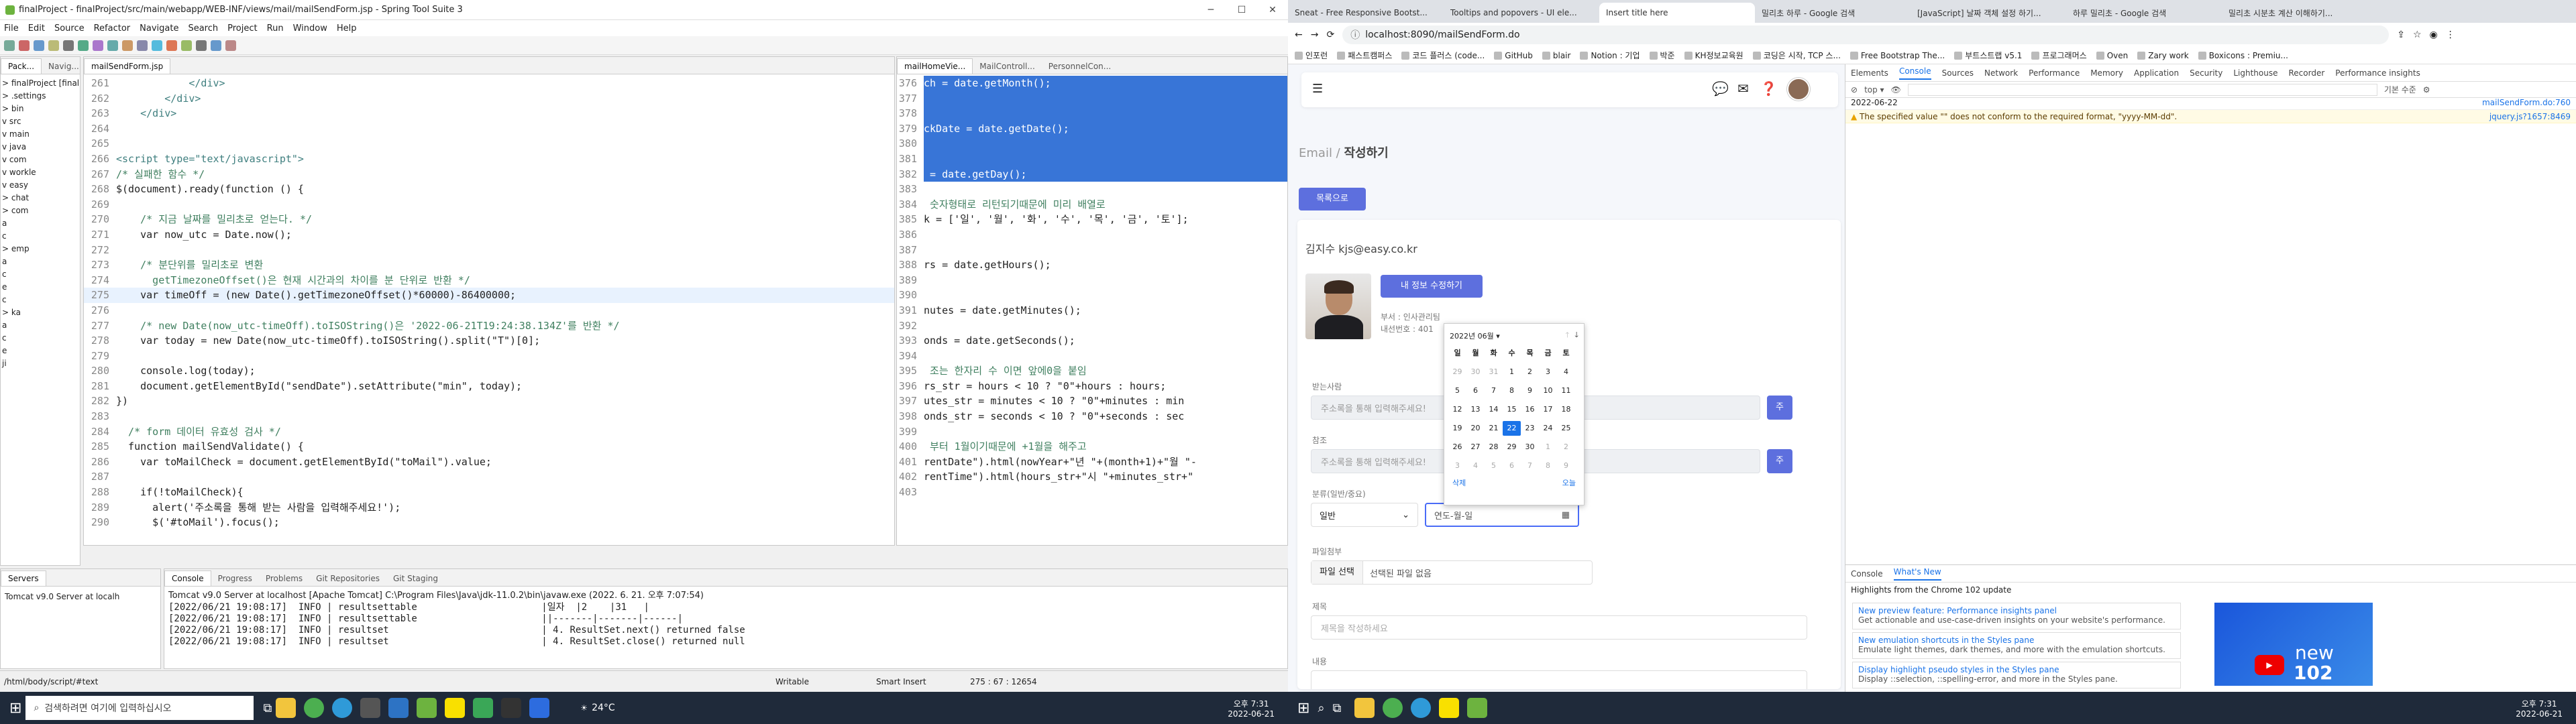  Describe the element at coordinates (242, 28) in the screenshot. I see `menu-item-project: Project` at that location.